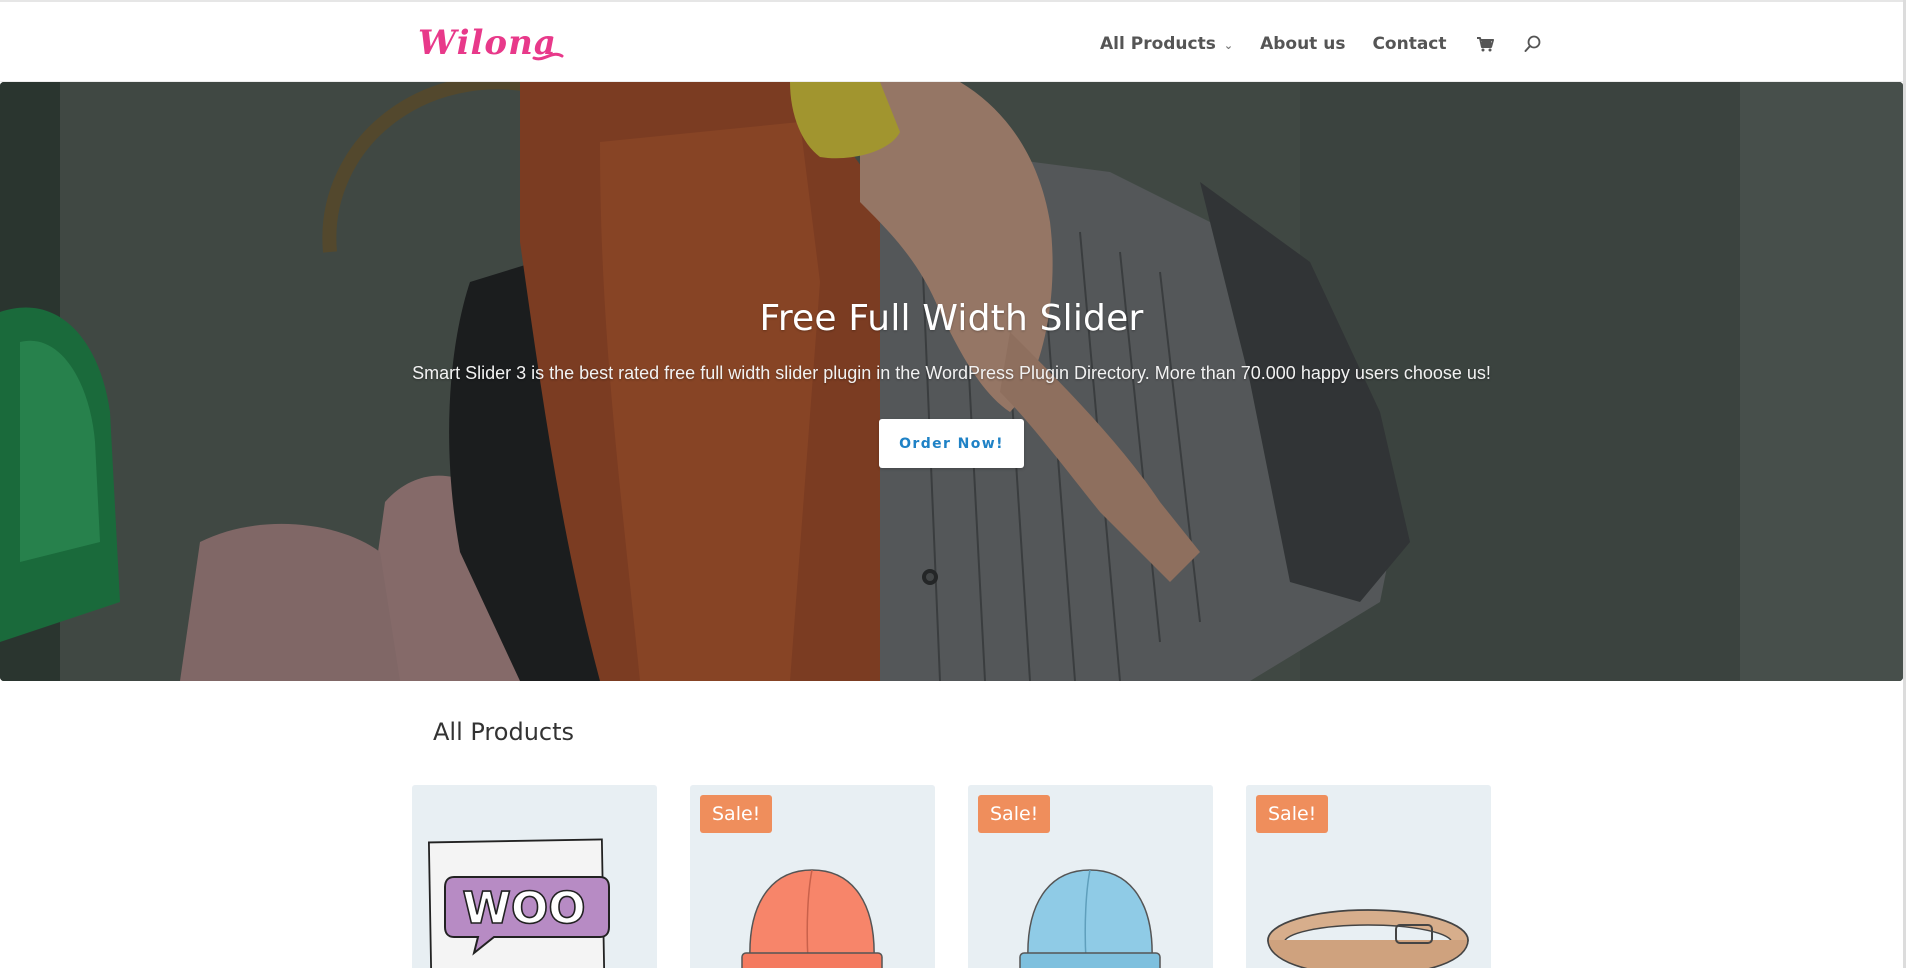 This screenshot has height=968, width=1906. Describe the element at coordinates (951, 443) in the screenshot. I see `order-now-button: Order Now!` at that location.